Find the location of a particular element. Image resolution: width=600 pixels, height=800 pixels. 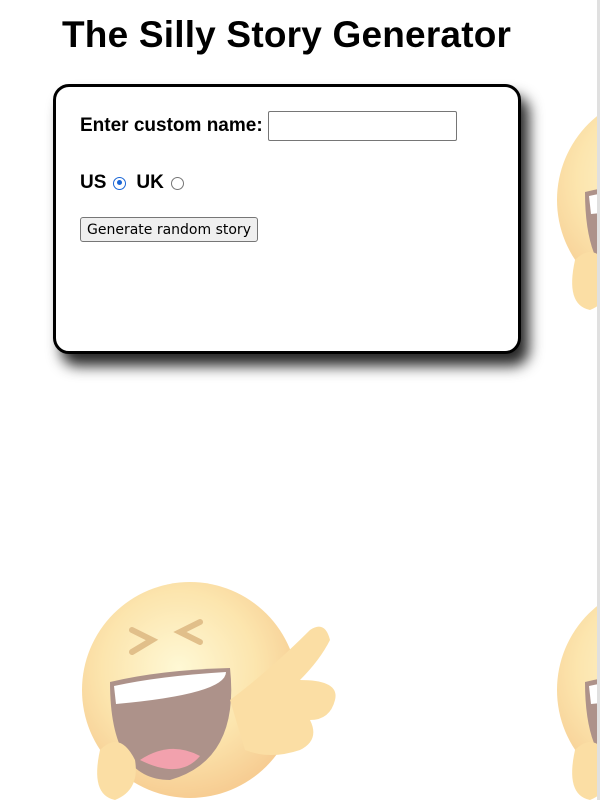

page-title: The Silly Story Generator is located at coordinates (287, 34).